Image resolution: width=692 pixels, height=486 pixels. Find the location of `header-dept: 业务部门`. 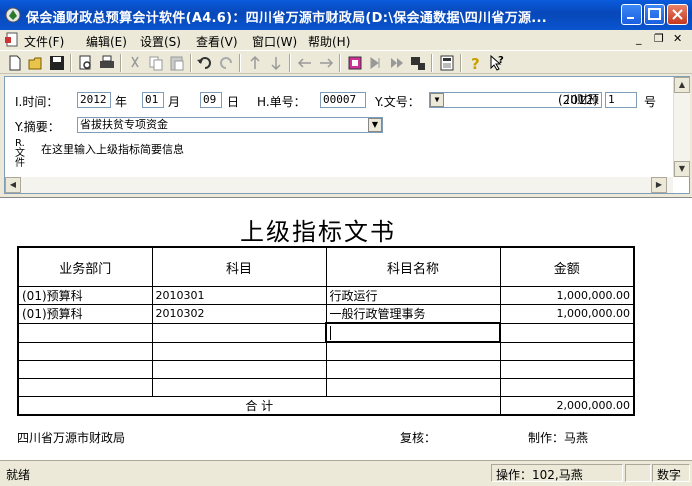

header-dept: 业务部门 is located at coordinates (85, 266).